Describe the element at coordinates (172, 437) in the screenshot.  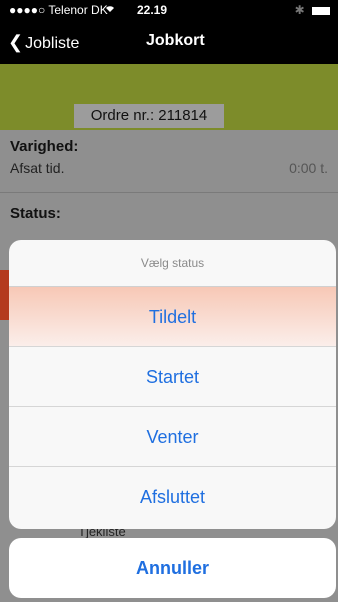
I see `option-venter: Venter` at that location.